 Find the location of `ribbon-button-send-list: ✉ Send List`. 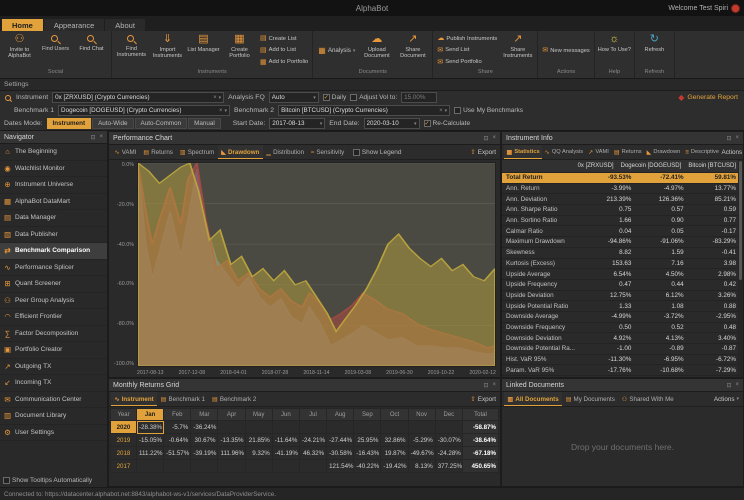

ribbon-button-send-list: ✉ Send List is located at coordinates (467, 50).